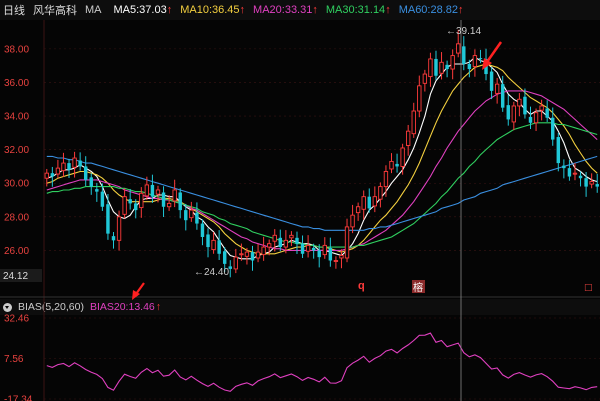 The width and height of the screenshot is (600, 401). What do you see at coordinates (418, 287) in the screenshot?
I see `marker-rong: 榕` at bounding box center [418, 287].